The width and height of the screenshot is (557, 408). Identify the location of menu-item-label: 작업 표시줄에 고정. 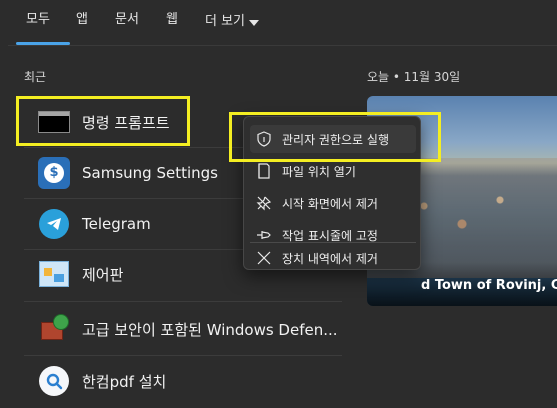
(330, 235).